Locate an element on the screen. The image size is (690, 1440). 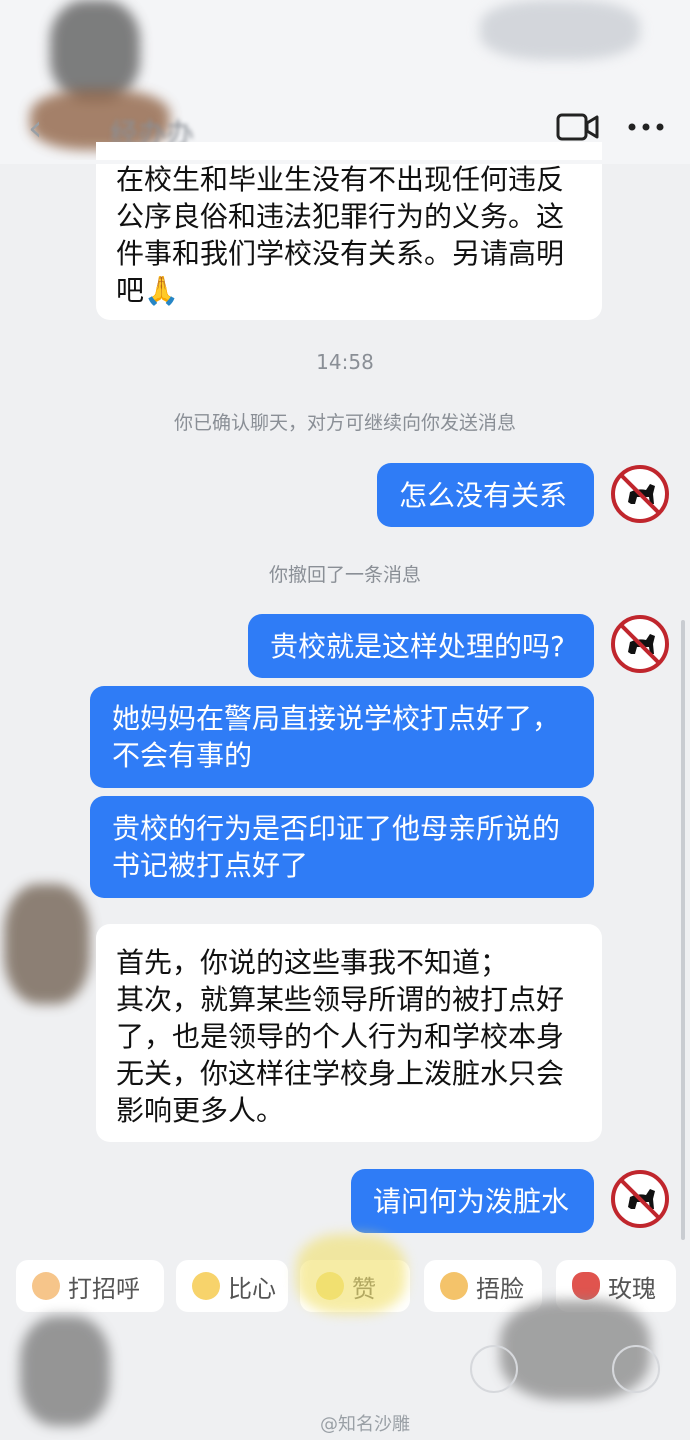
rose-emoji-icon is located at coordinates (586, 1286).